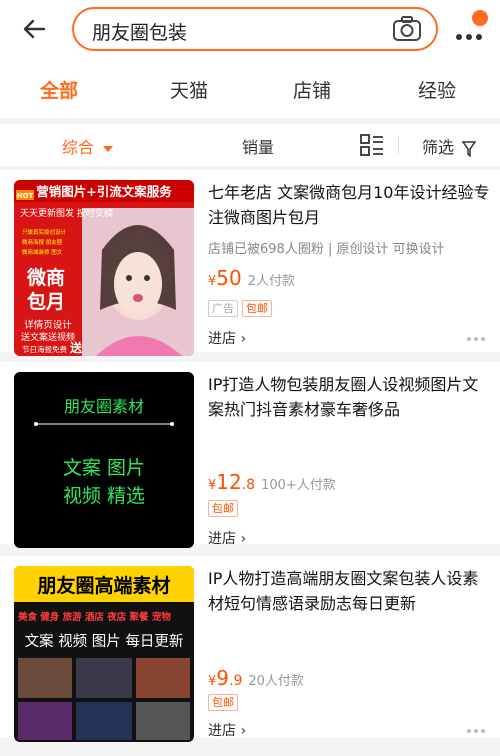  Describe the element at coordinates (398, 145) in the screenshot. I see `filter-divider` at that location.